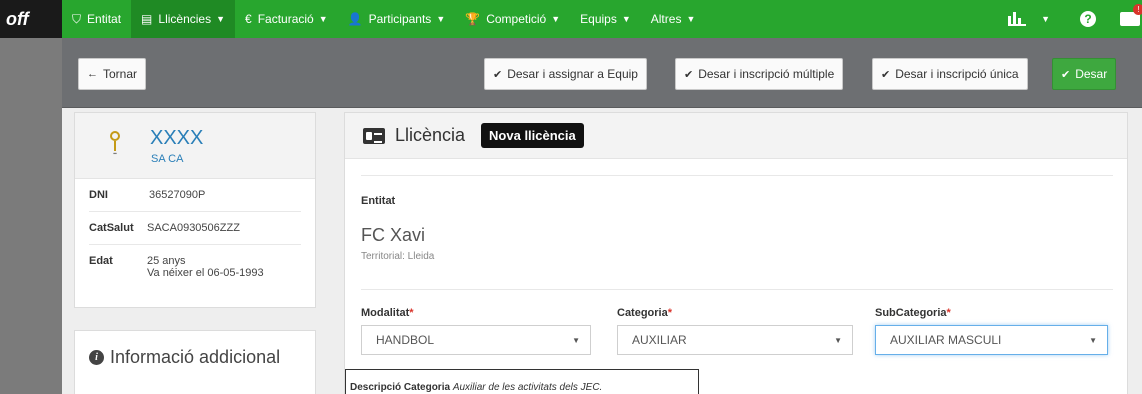  I want to click on profile-row-edat: Edat 25 anys Va néixer el 06-05-1993, so click(195, 267).